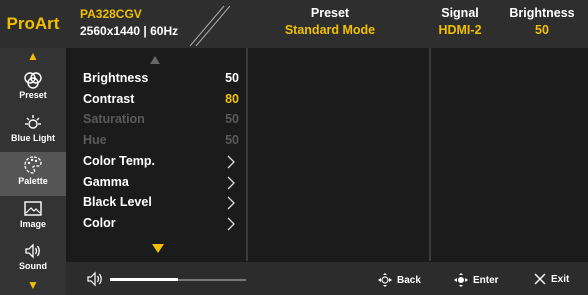  What do you see at coordinates (119, 161) in the screenshot?
I see `menu-item-label: Color Temp.` at bounding box center [119, 161].